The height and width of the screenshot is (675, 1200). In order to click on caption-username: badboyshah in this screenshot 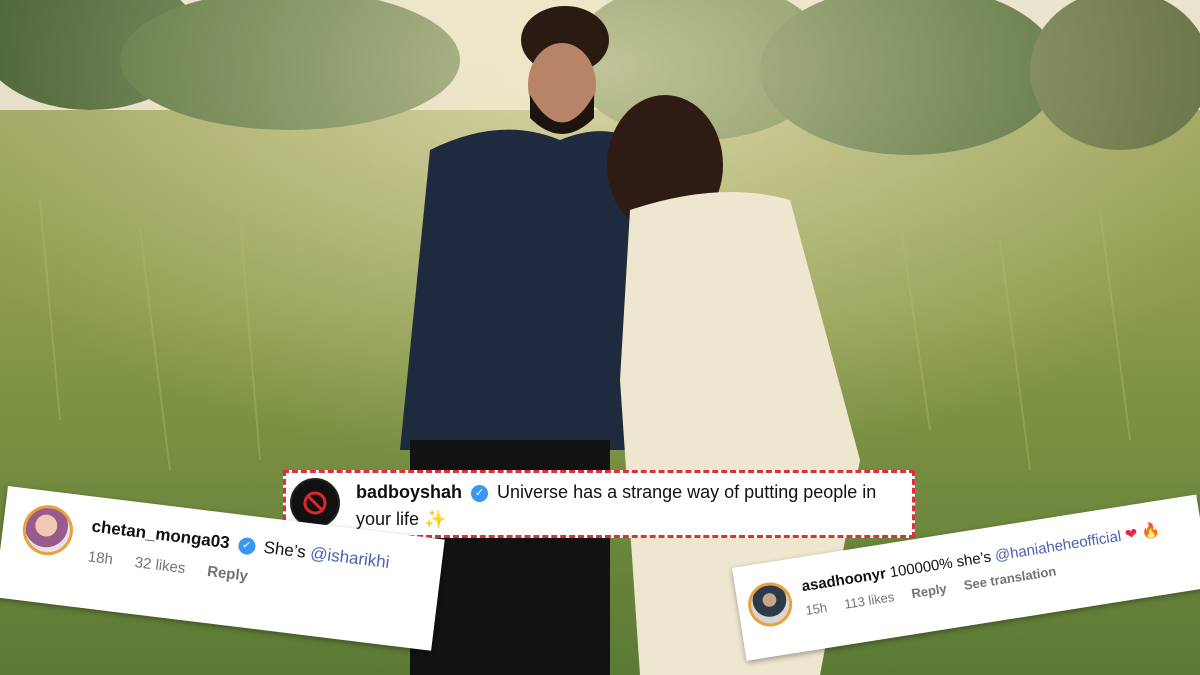, I will do `click(409, 492)`.